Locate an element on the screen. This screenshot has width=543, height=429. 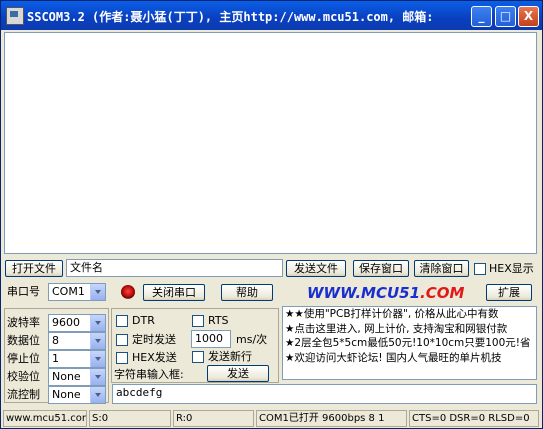
status-port: COM1已打开 9600bps 8 1 is located at coordinates (331, 418).